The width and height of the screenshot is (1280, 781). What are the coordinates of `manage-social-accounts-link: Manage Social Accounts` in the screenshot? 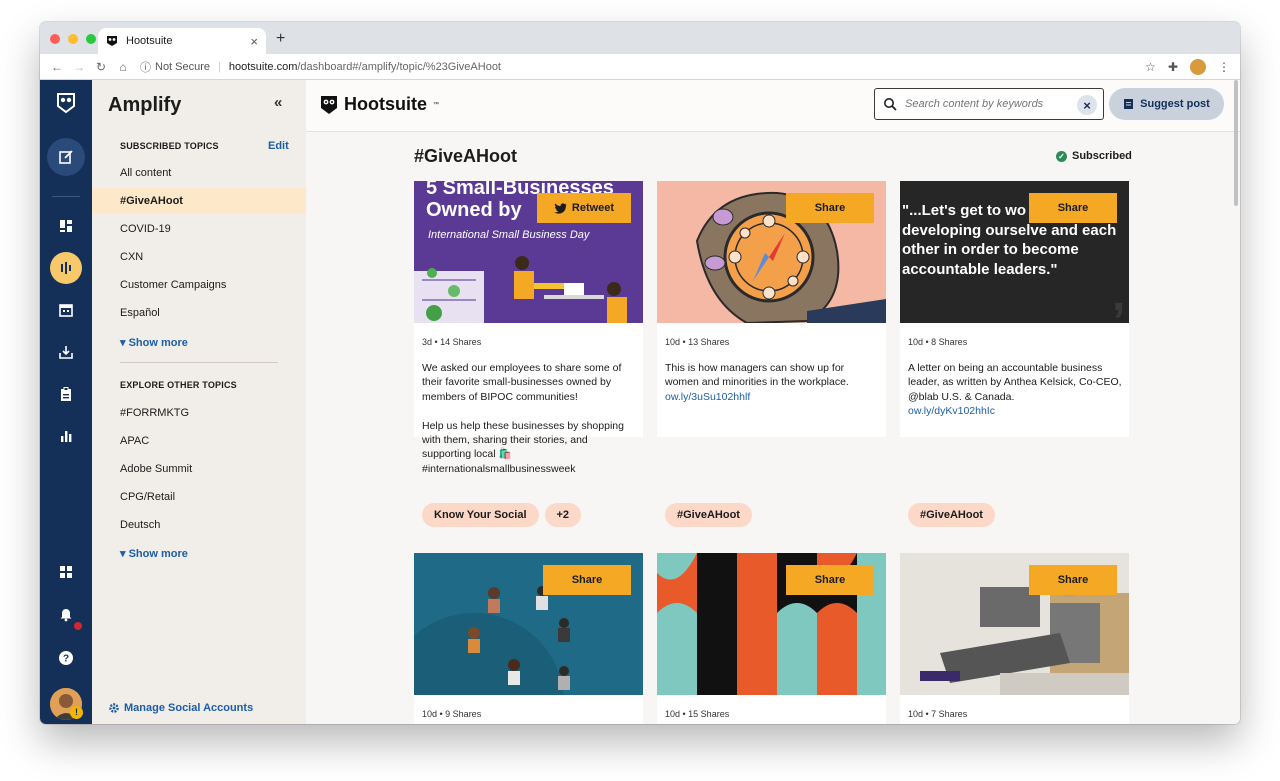 It's located at (180, 708).